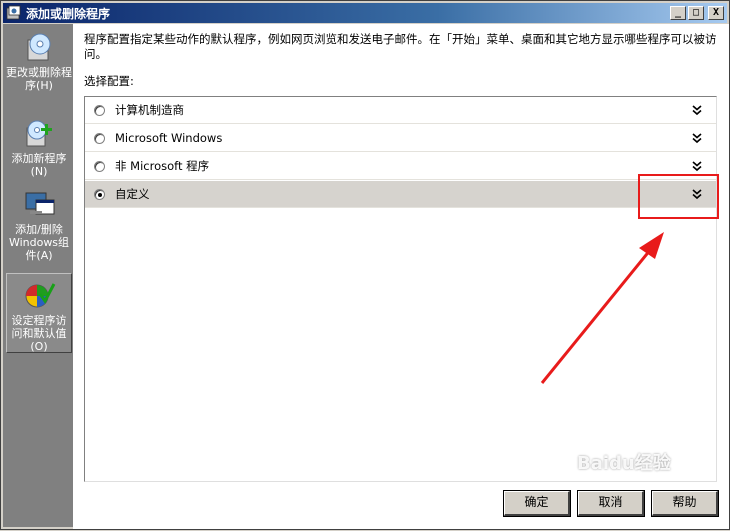  Describe the element at coordinates (14, 13) in the screenshot. I see `app-icon` at that location.